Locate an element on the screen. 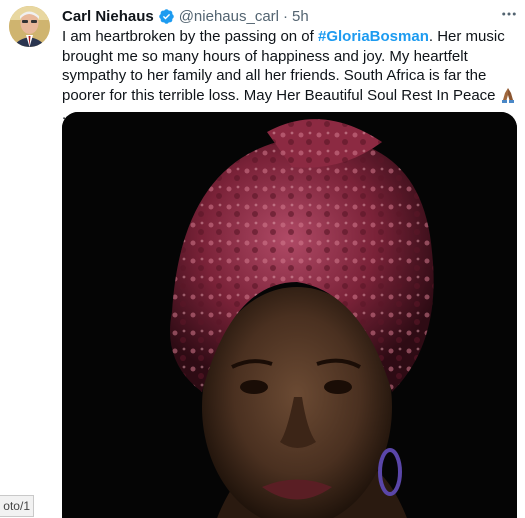 The width and height of the screenshot is (525, 518). more-options-icon is located at coordinates (509, 14).